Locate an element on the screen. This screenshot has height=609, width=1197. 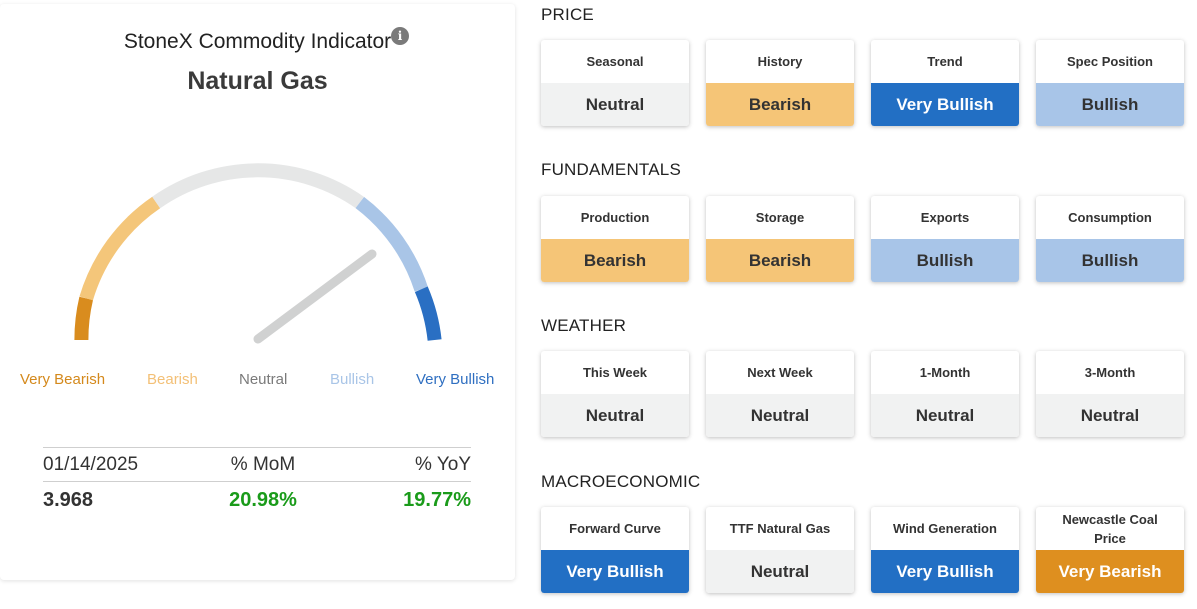
sentiment-gauge is located at coordinates (258, 253).